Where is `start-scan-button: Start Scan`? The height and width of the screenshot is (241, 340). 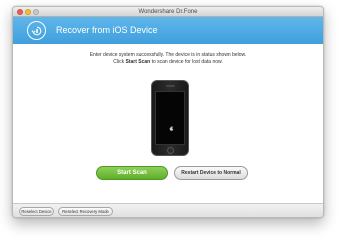
start-scan-button: Start Scan is located at coordinates (132, 173).